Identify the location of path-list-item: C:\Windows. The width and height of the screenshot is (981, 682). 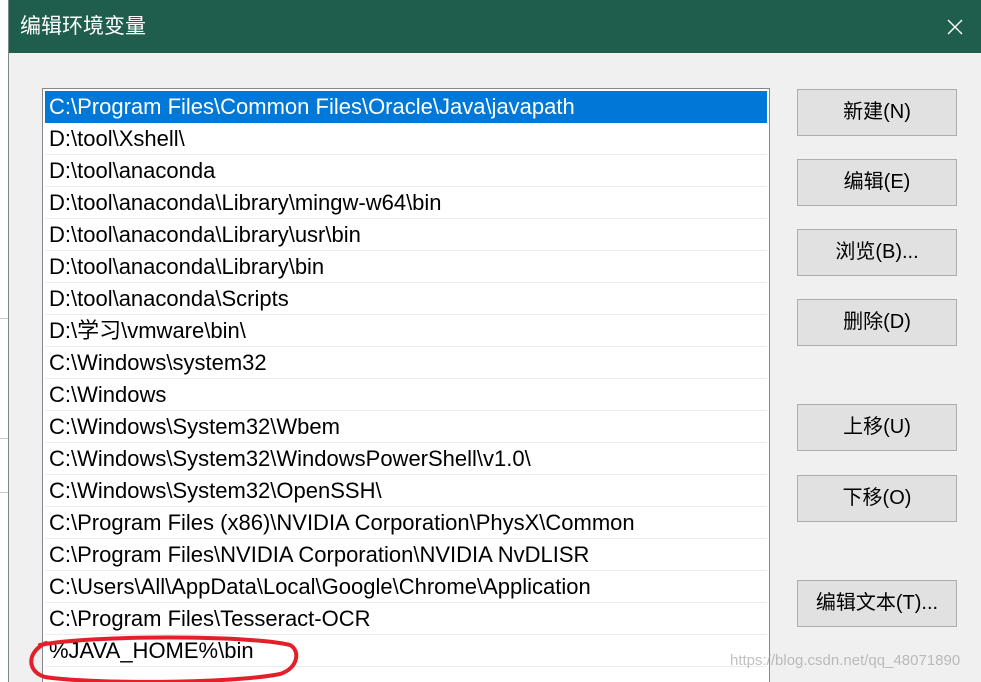
(406, 395).